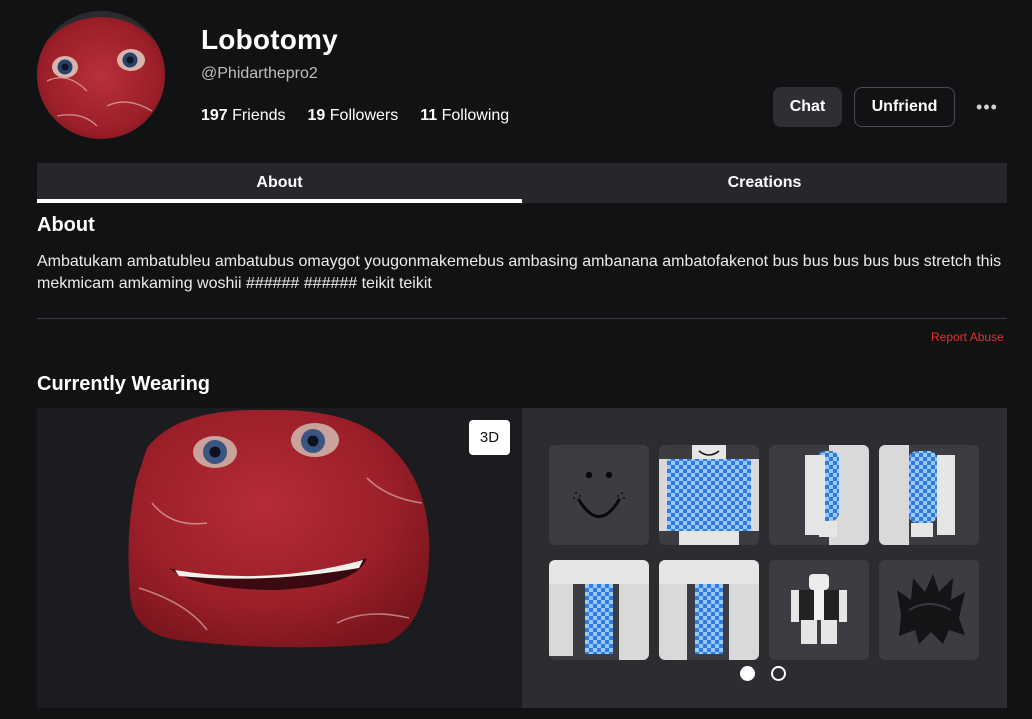 Image resolution: width=1032 pixels, height=719 pixels. What do you see at coordinates (259, 73) in the screenshot?
I see `username: @Phidarthepro2` at bounding box center [259, 73].